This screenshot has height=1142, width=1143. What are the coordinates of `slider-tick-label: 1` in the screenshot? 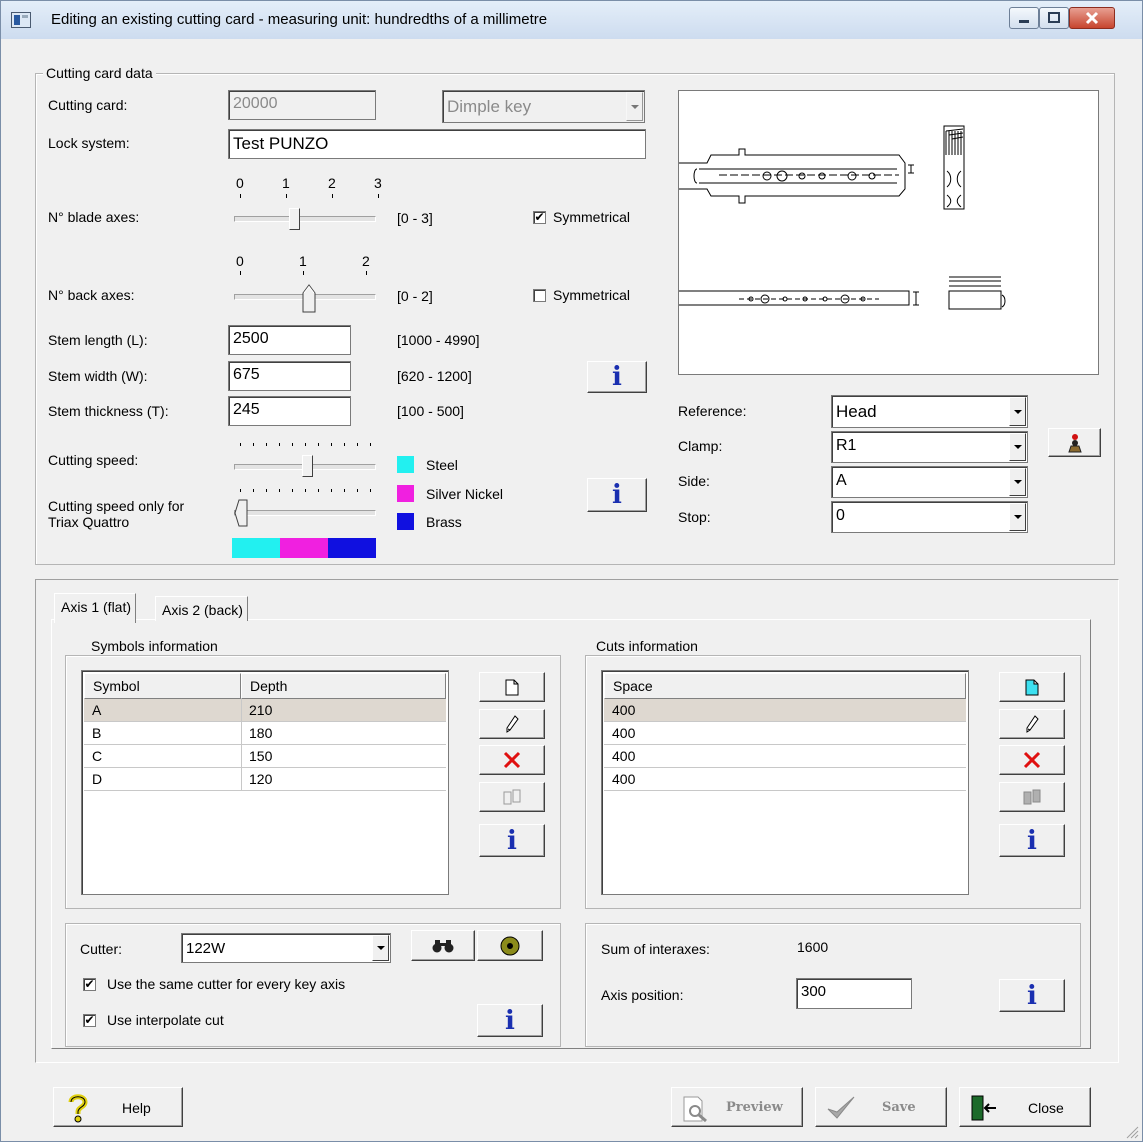 It's located at (286, 183).